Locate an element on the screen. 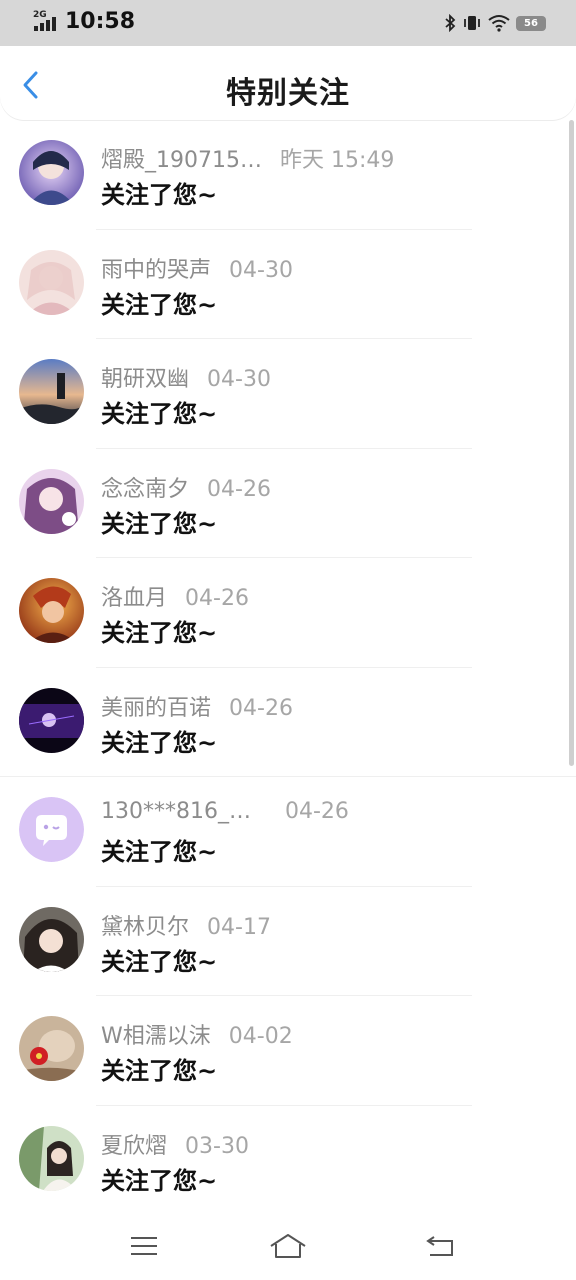 This screenshot has width=576, height=1280. clock: 10:58 is located at coordinates (100, 21).